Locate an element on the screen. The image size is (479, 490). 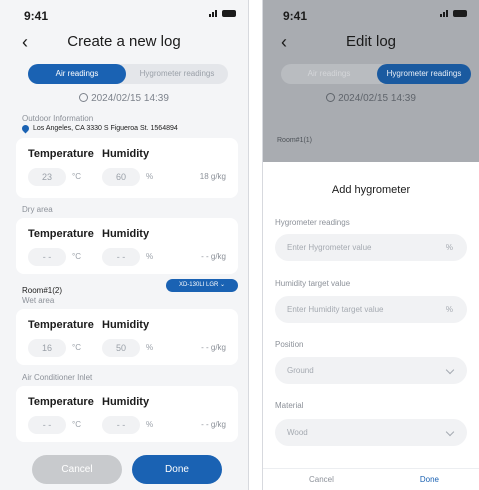
sheet-title: Add hygrometer is located at coordinates (371, 190).